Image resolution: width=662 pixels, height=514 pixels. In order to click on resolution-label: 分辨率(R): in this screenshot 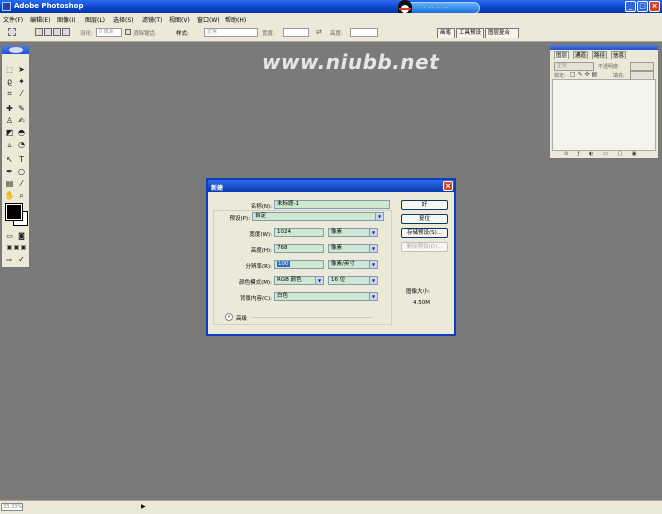, I will do `click(258, 267)`.